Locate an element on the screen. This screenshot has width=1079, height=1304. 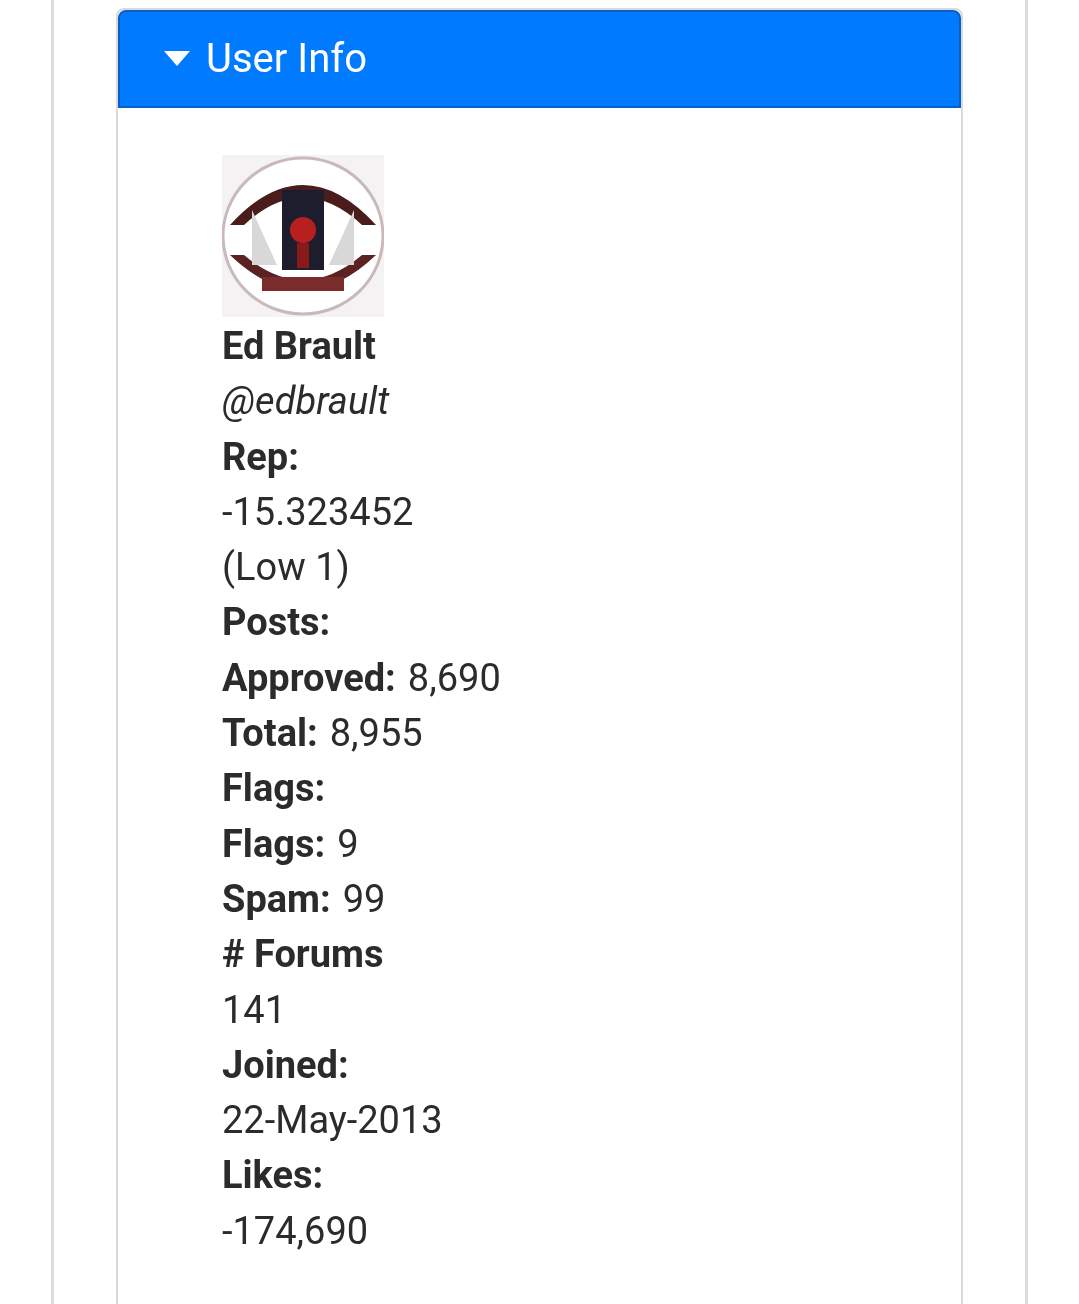
panel-header: User Info is located at coordinates (539, 59).